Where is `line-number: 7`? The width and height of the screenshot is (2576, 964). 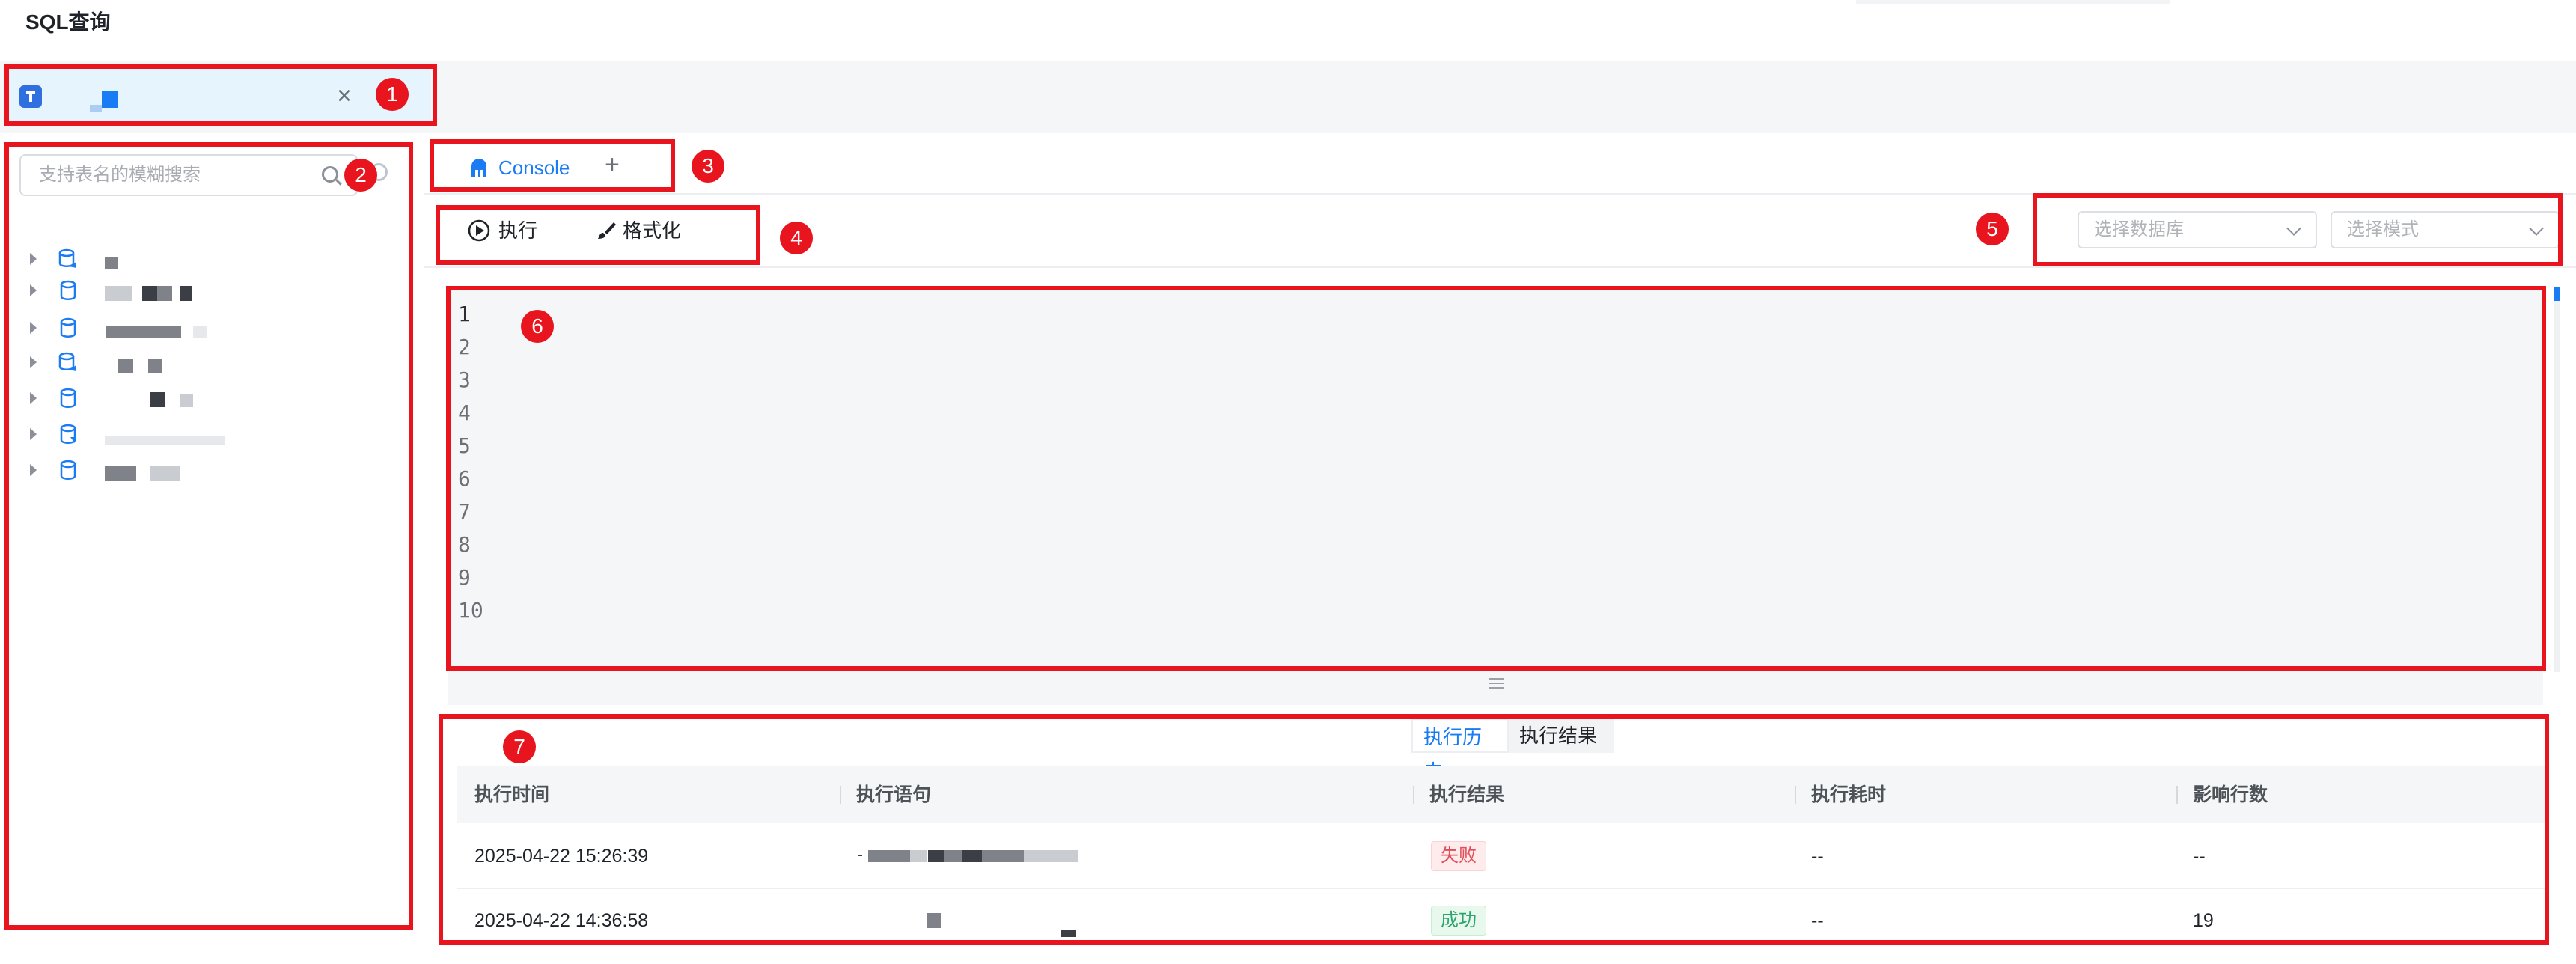 line-number: 7 is located at coordinates (464, 511).